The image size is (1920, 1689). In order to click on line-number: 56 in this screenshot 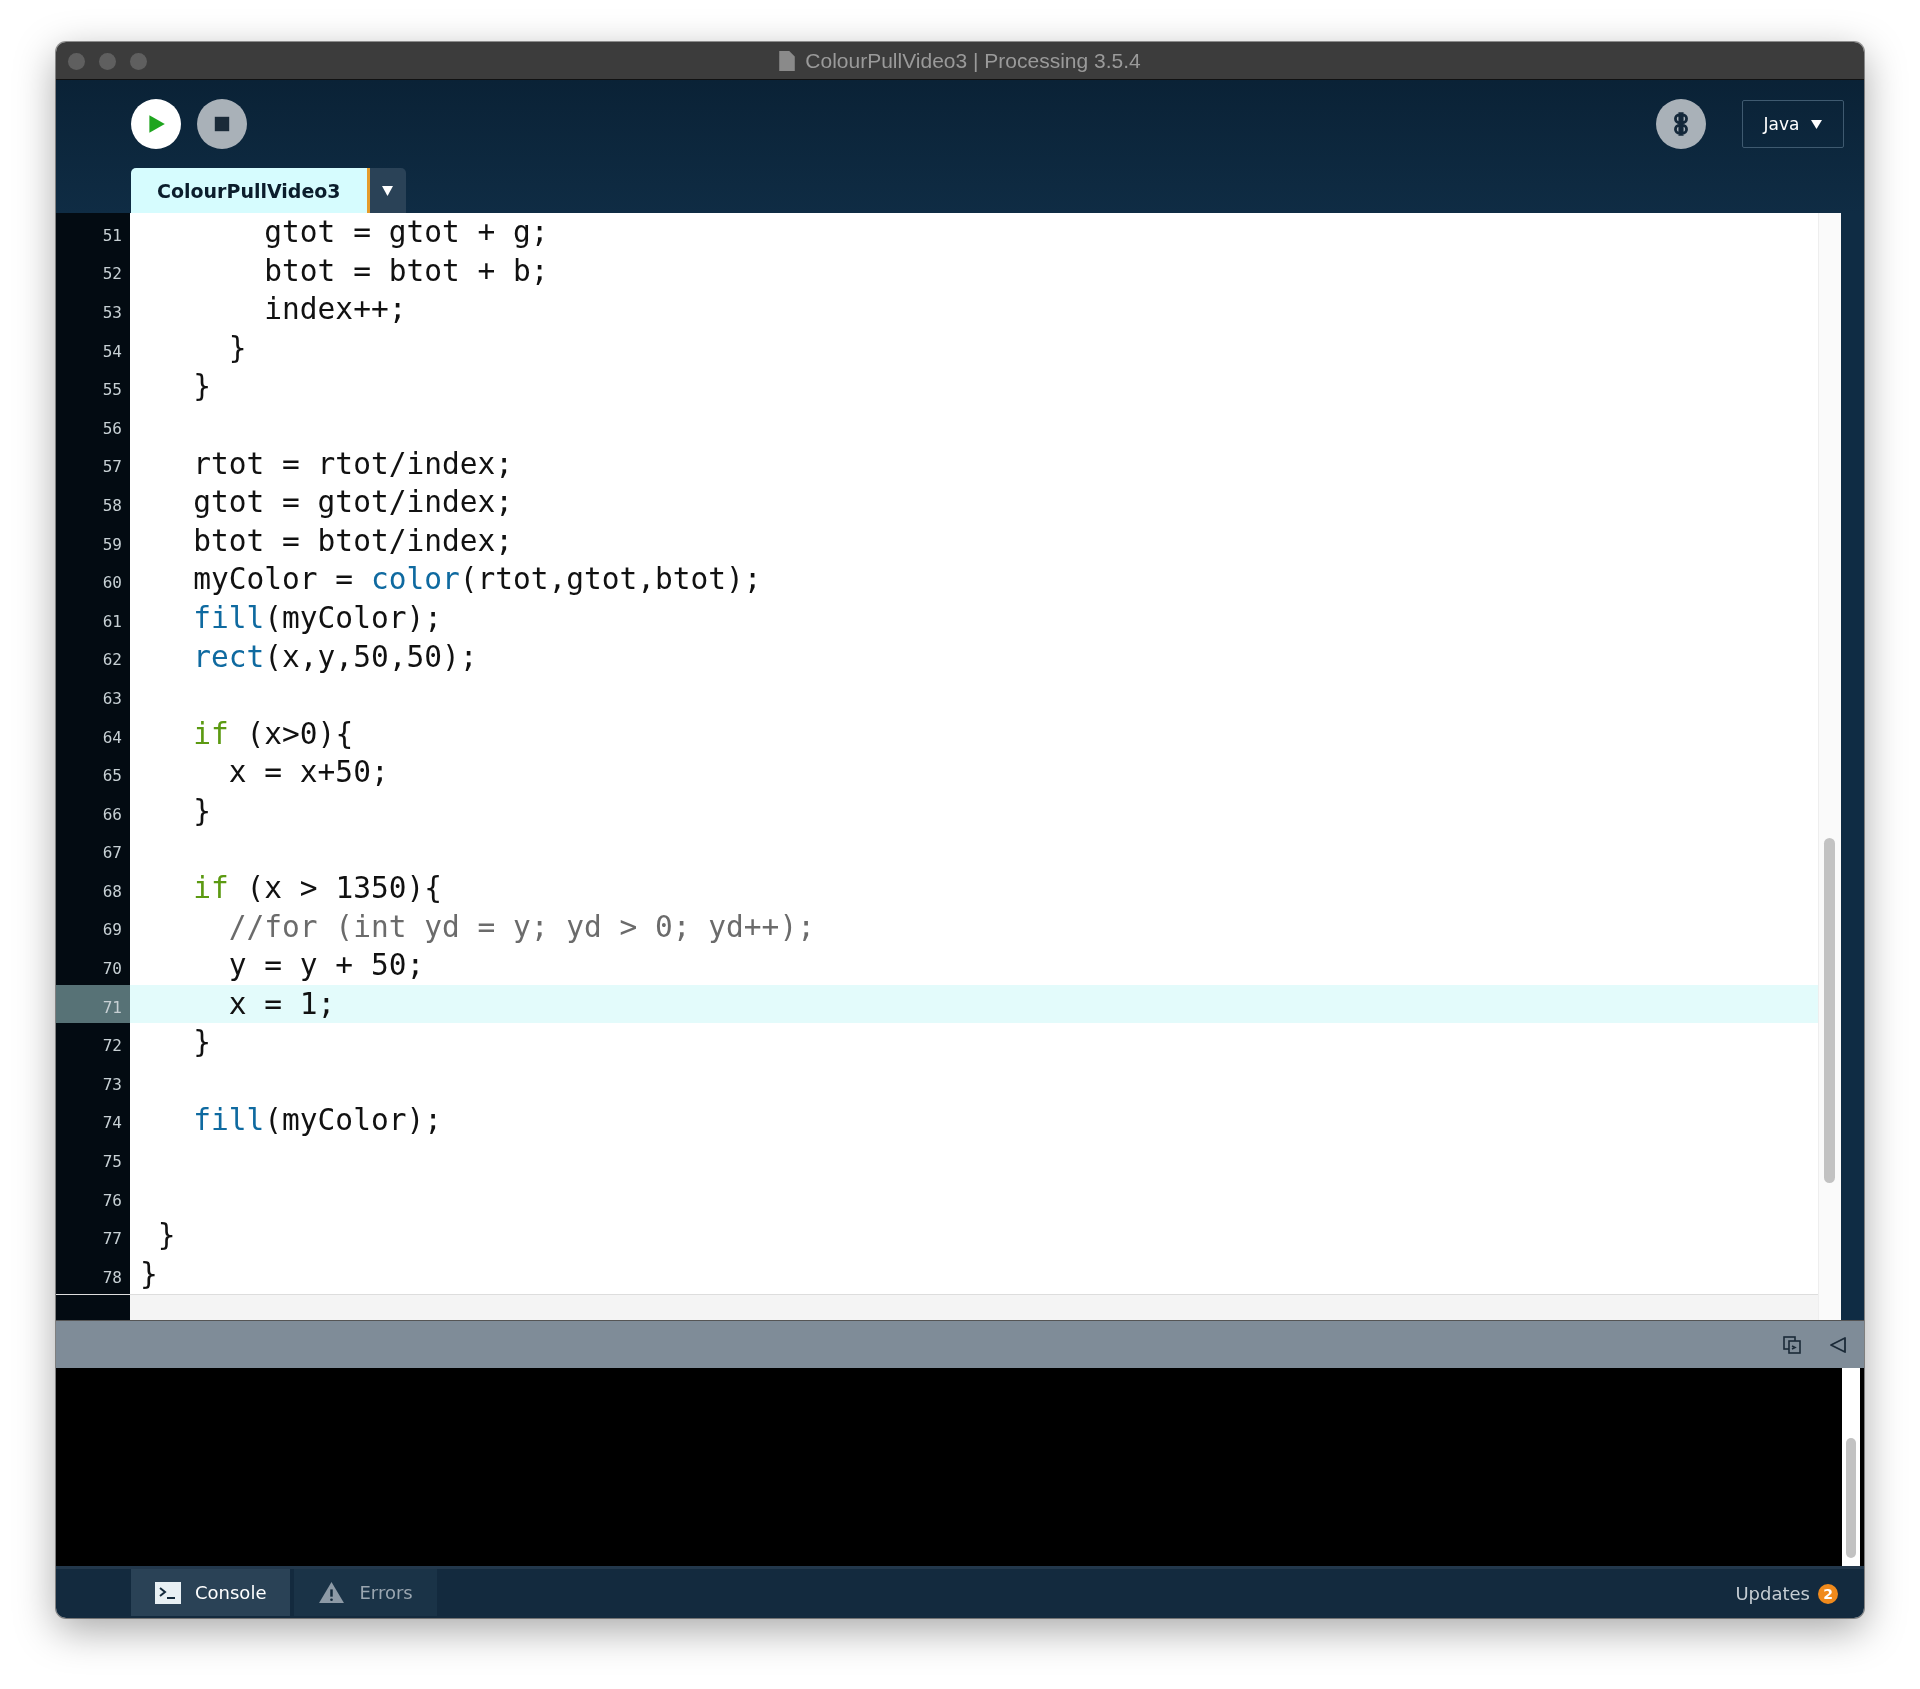, I will do `click(93, 425)`.